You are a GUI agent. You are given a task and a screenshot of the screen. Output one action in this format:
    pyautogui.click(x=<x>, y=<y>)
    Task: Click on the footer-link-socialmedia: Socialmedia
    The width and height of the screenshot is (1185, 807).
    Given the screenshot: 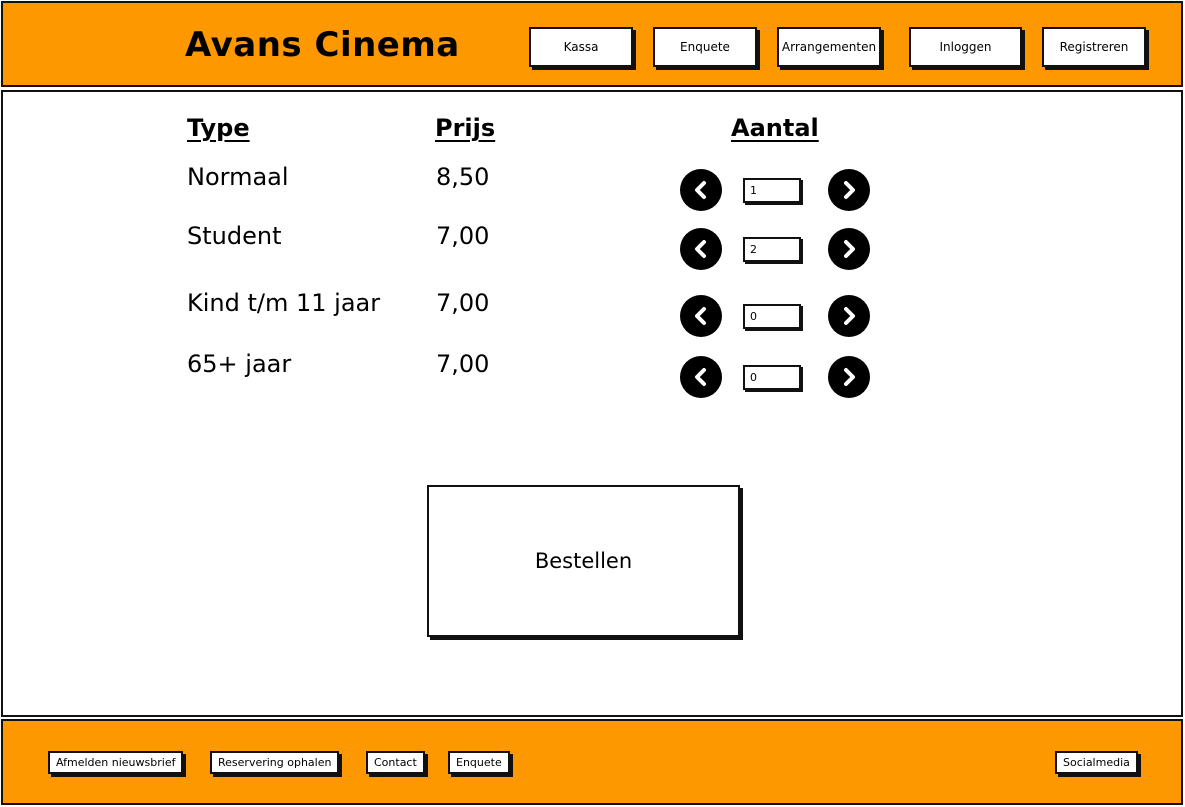 What is the action you would take?
    pyautogui.click(x=1096, y=762)
    